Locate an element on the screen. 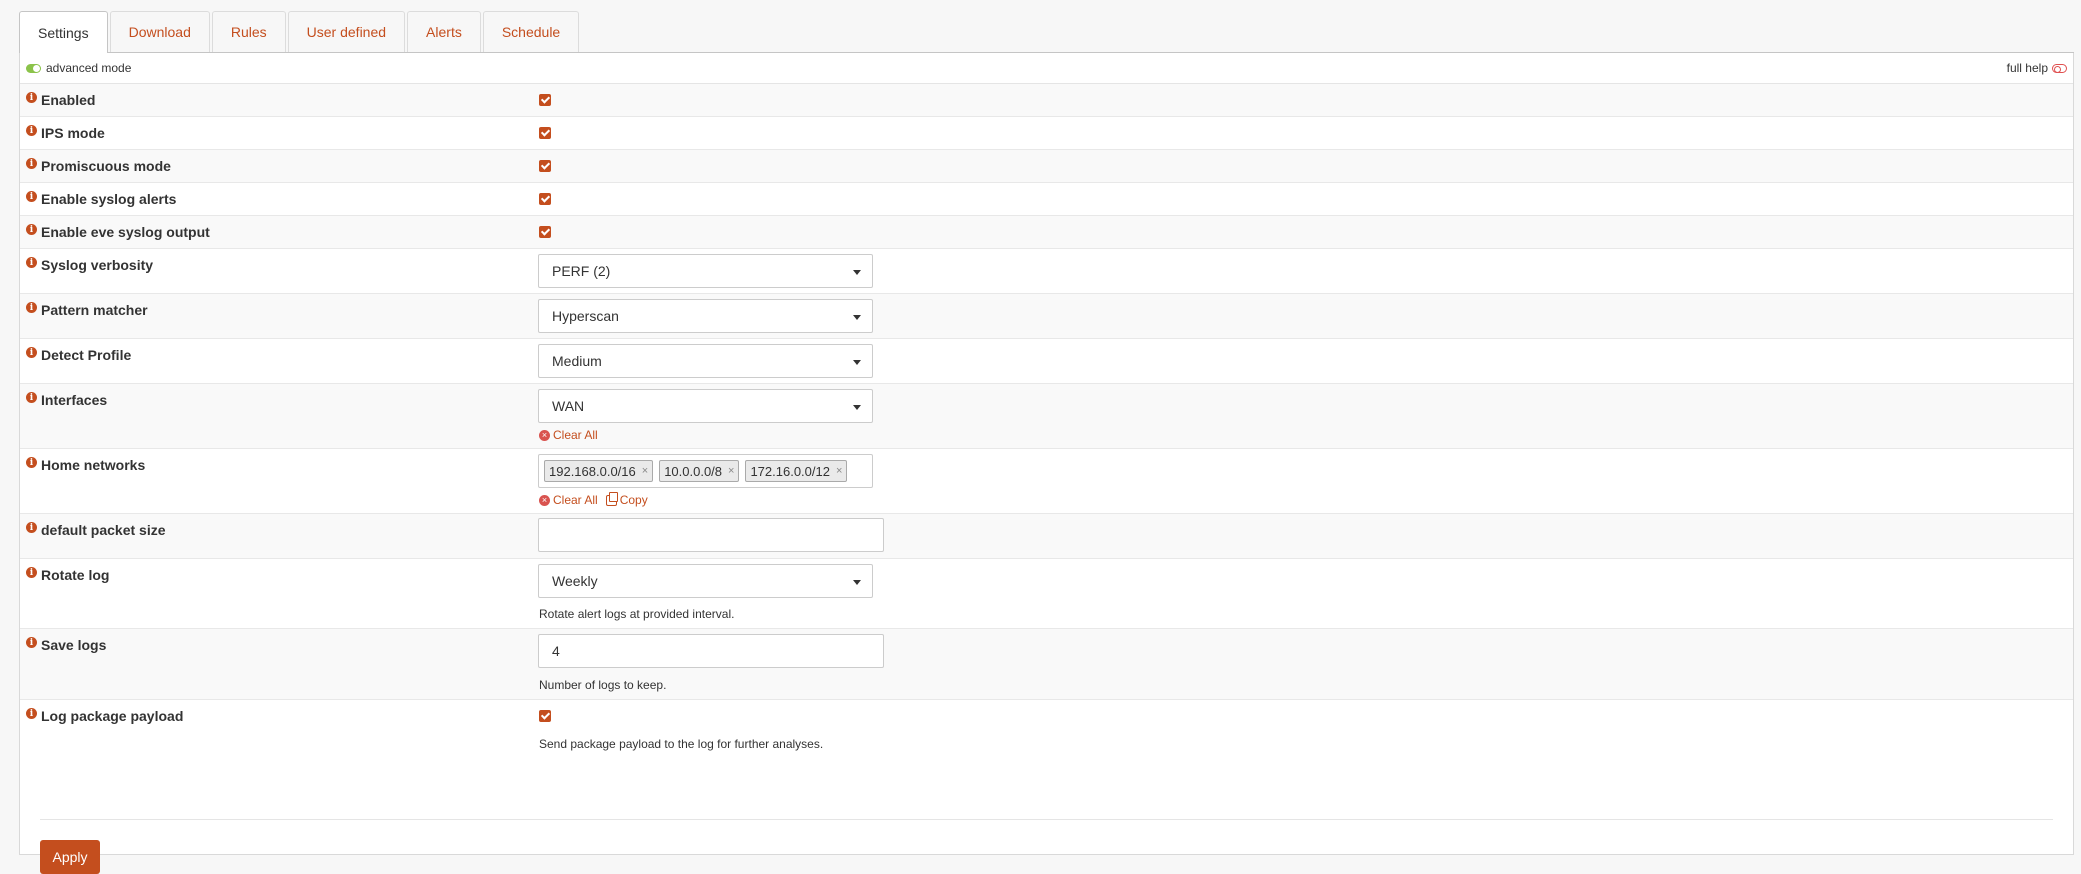 This screenshot has width=2081, height=874. detect-profile-select: Medium is located at coordinates (705, 361).